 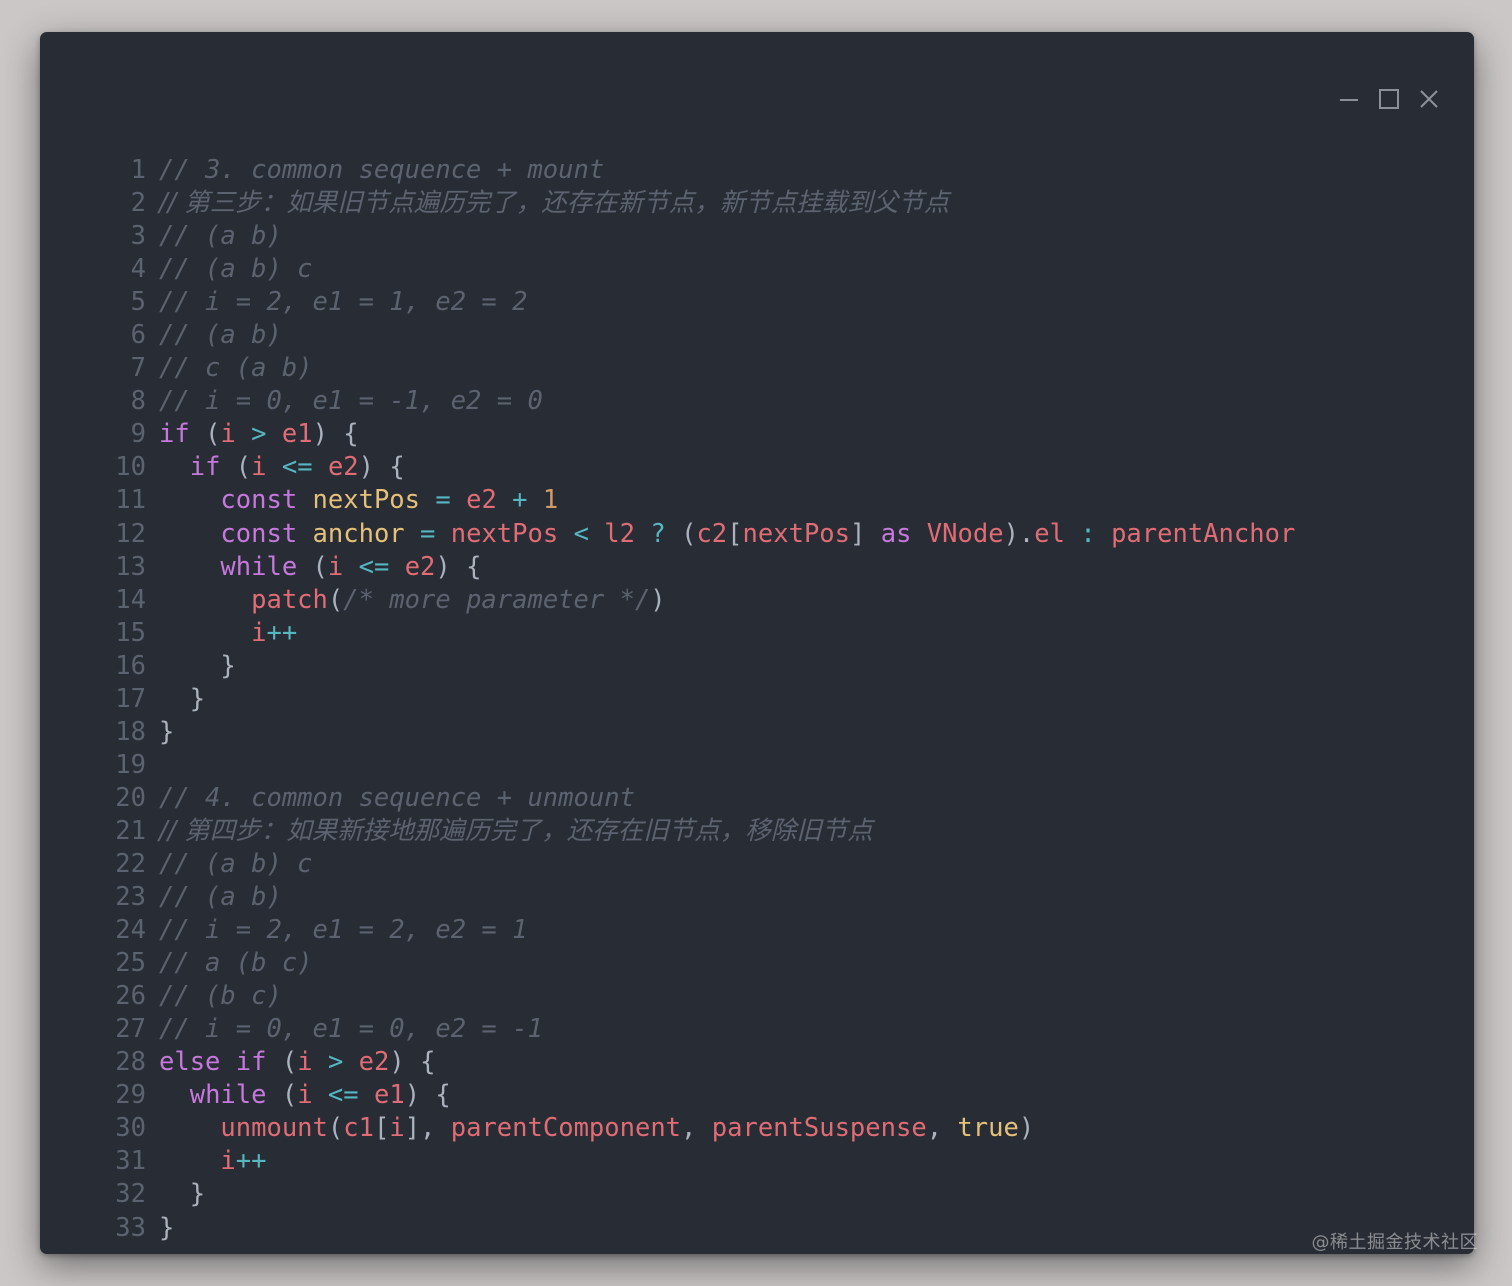 I want to click on code-line: 16 }, so click(x=762, y=666).